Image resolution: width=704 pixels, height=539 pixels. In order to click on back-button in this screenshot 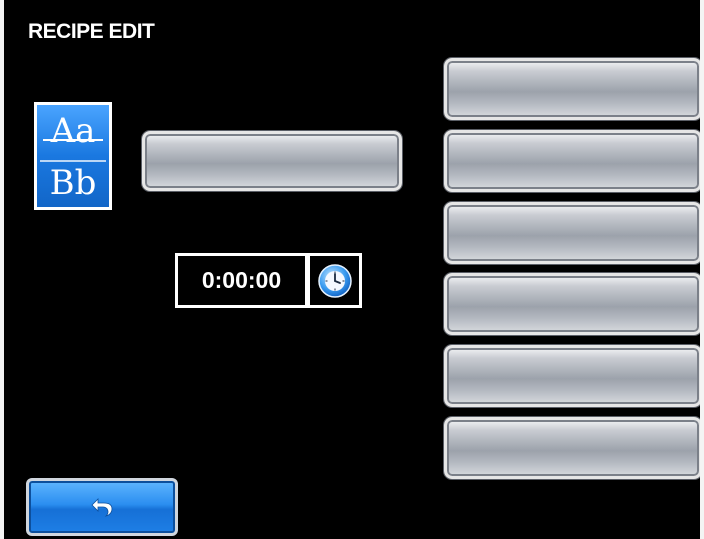, I will do `click(102, 507)`.